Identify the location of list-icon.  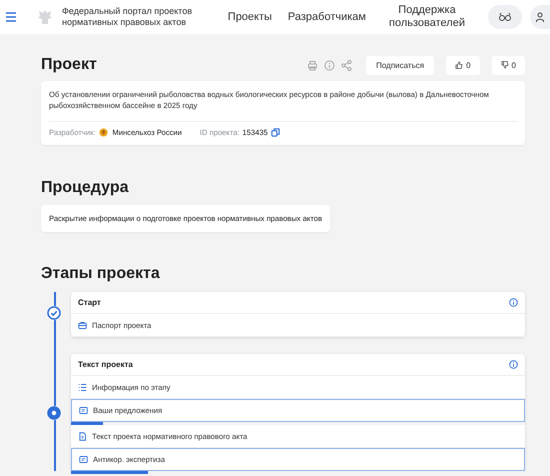
(82, 387).